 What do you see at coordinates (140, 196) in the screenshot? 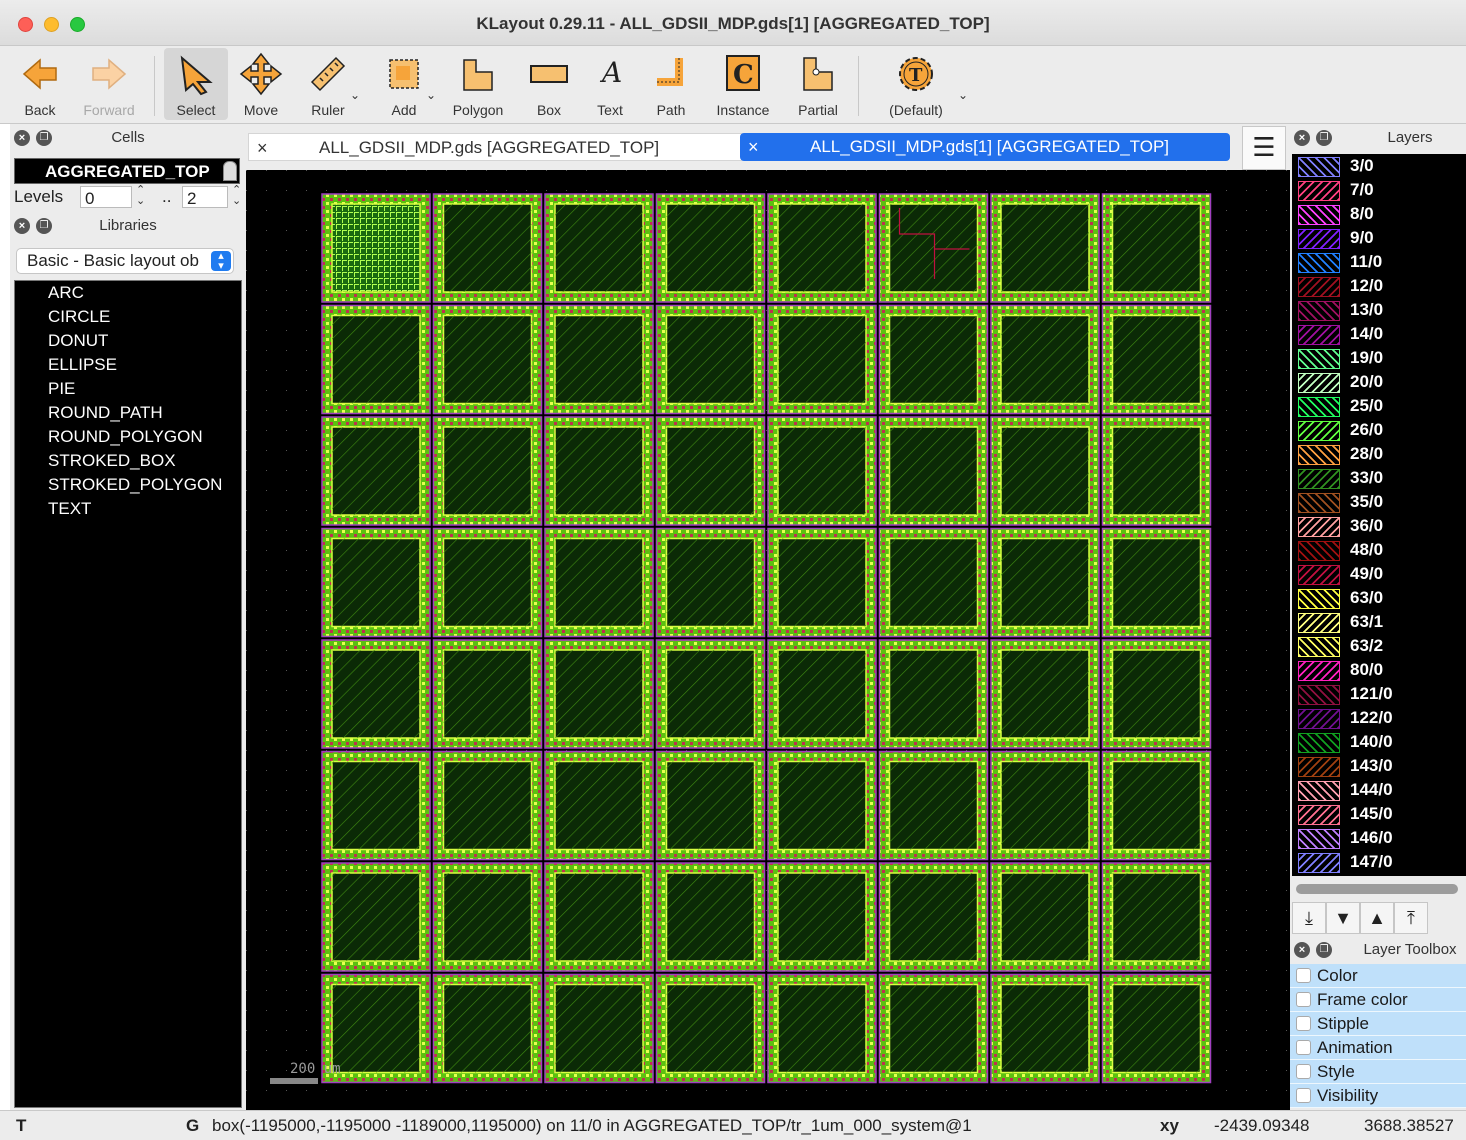
I see `level-from-stepper: ⌃ ⌄` at bounding box center [140, 196].